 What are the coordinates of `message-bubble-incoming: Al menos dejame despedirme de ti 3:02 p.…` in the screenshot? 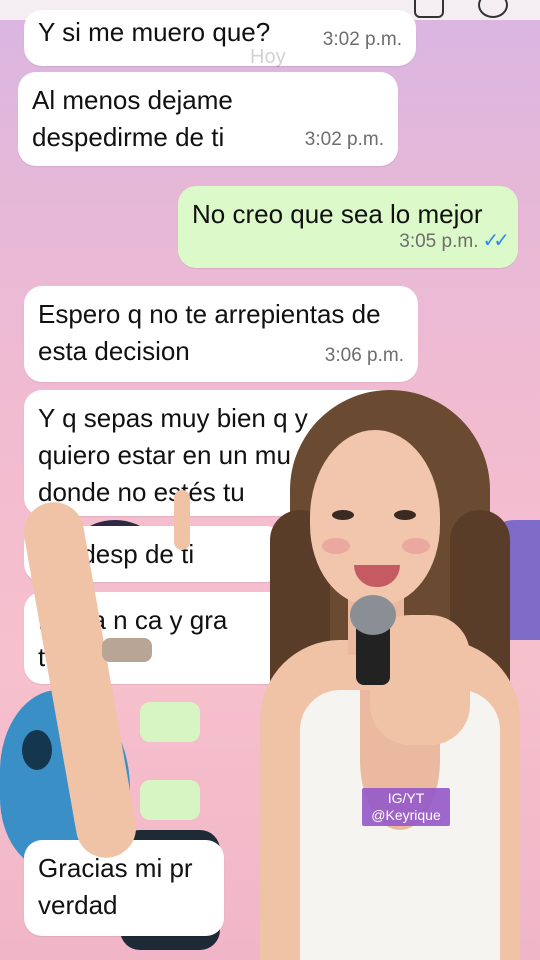 It's located at (208, 119).